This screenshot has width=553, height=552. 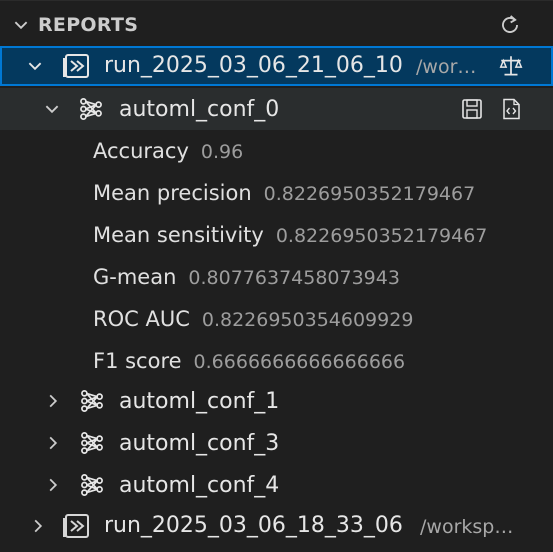 What do you see at coordinates (199, 485) in the screenshot?
I see `config-name: automl_conf_4` at bounding box center [199, 485].